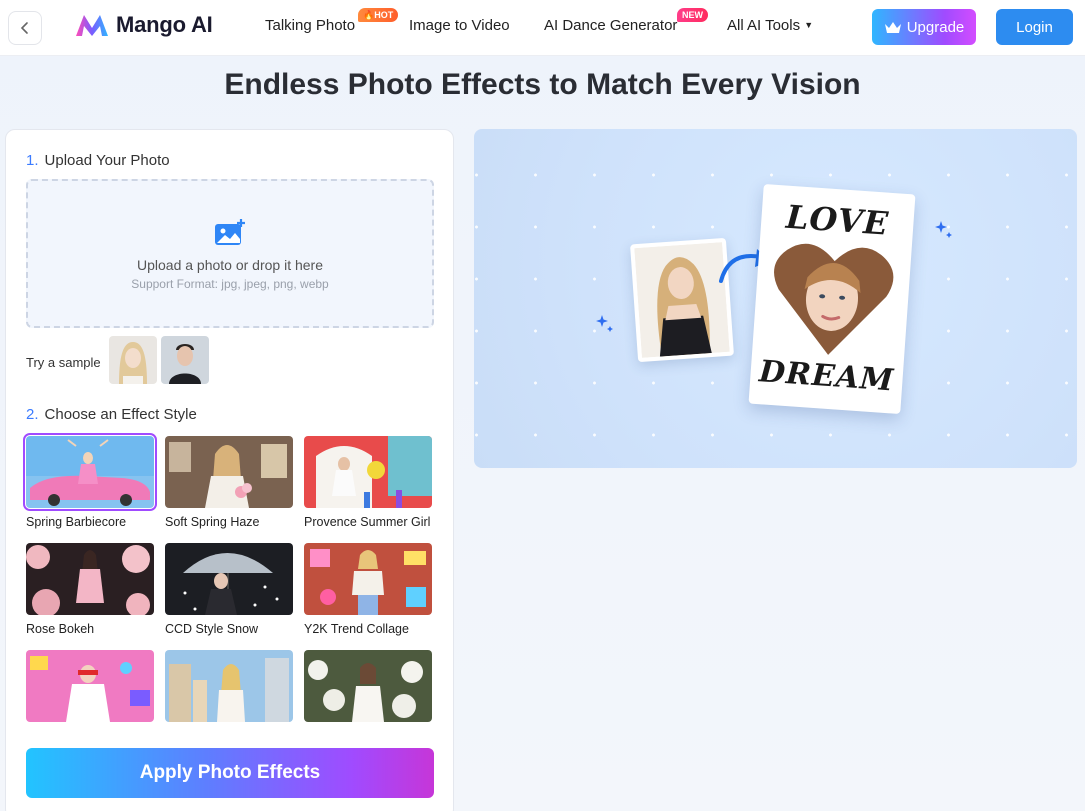 The image size is (1085, 811). I want to click on upload-instruction: Upload a photo or drop it here, so click(229, 265).